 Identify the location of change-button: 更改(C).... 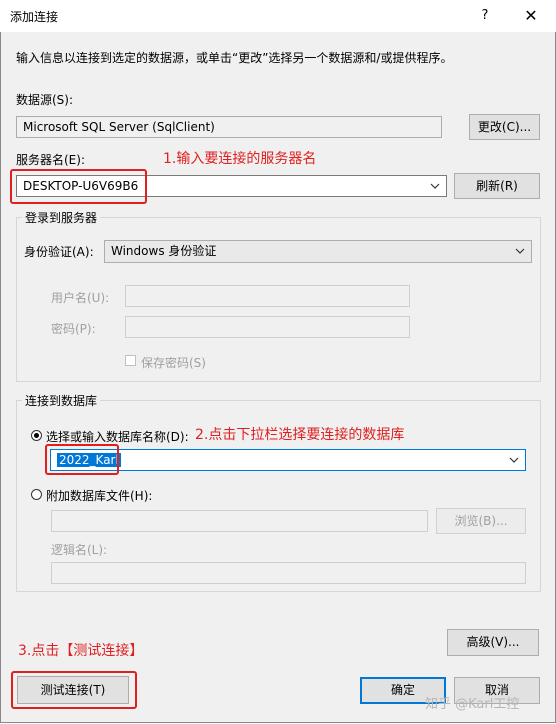
(504, 127).